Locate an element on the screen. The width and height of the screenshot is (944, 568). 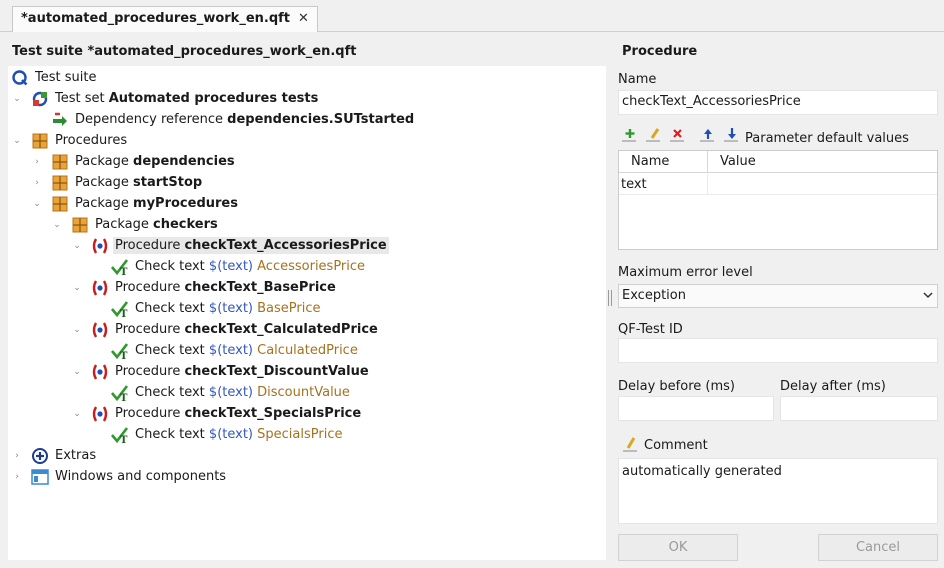
tree-node-test-set: Test set Automated procedures tests is located at coordinates (175, 98).